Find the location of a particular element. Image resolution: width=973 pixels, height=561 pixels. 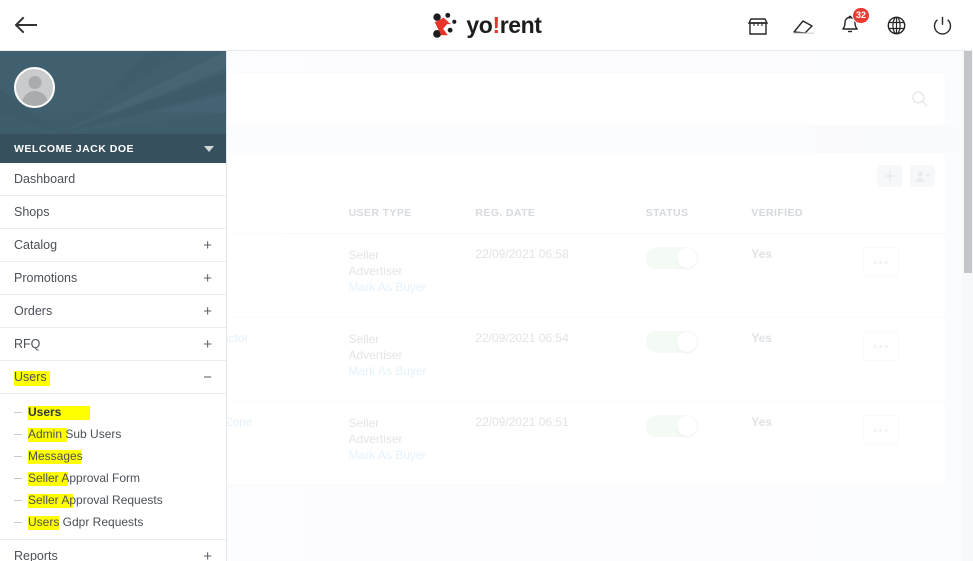

avatar is located at coordinates (34, 87).